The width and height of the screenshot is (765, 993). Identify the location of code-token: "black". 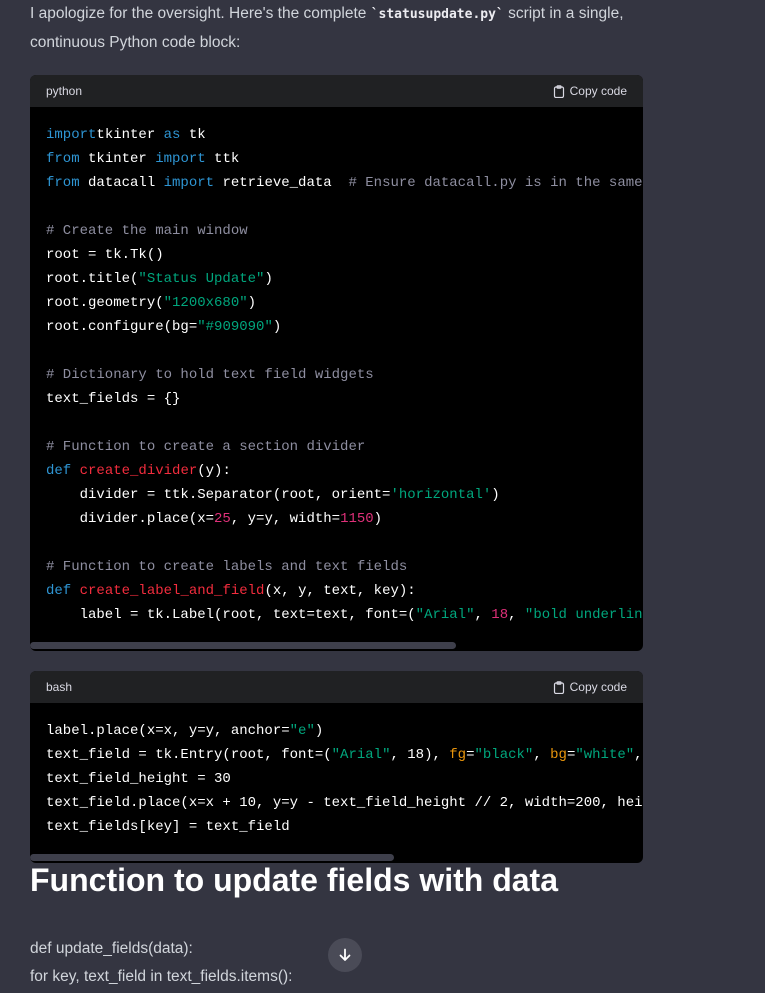
(504, 755).